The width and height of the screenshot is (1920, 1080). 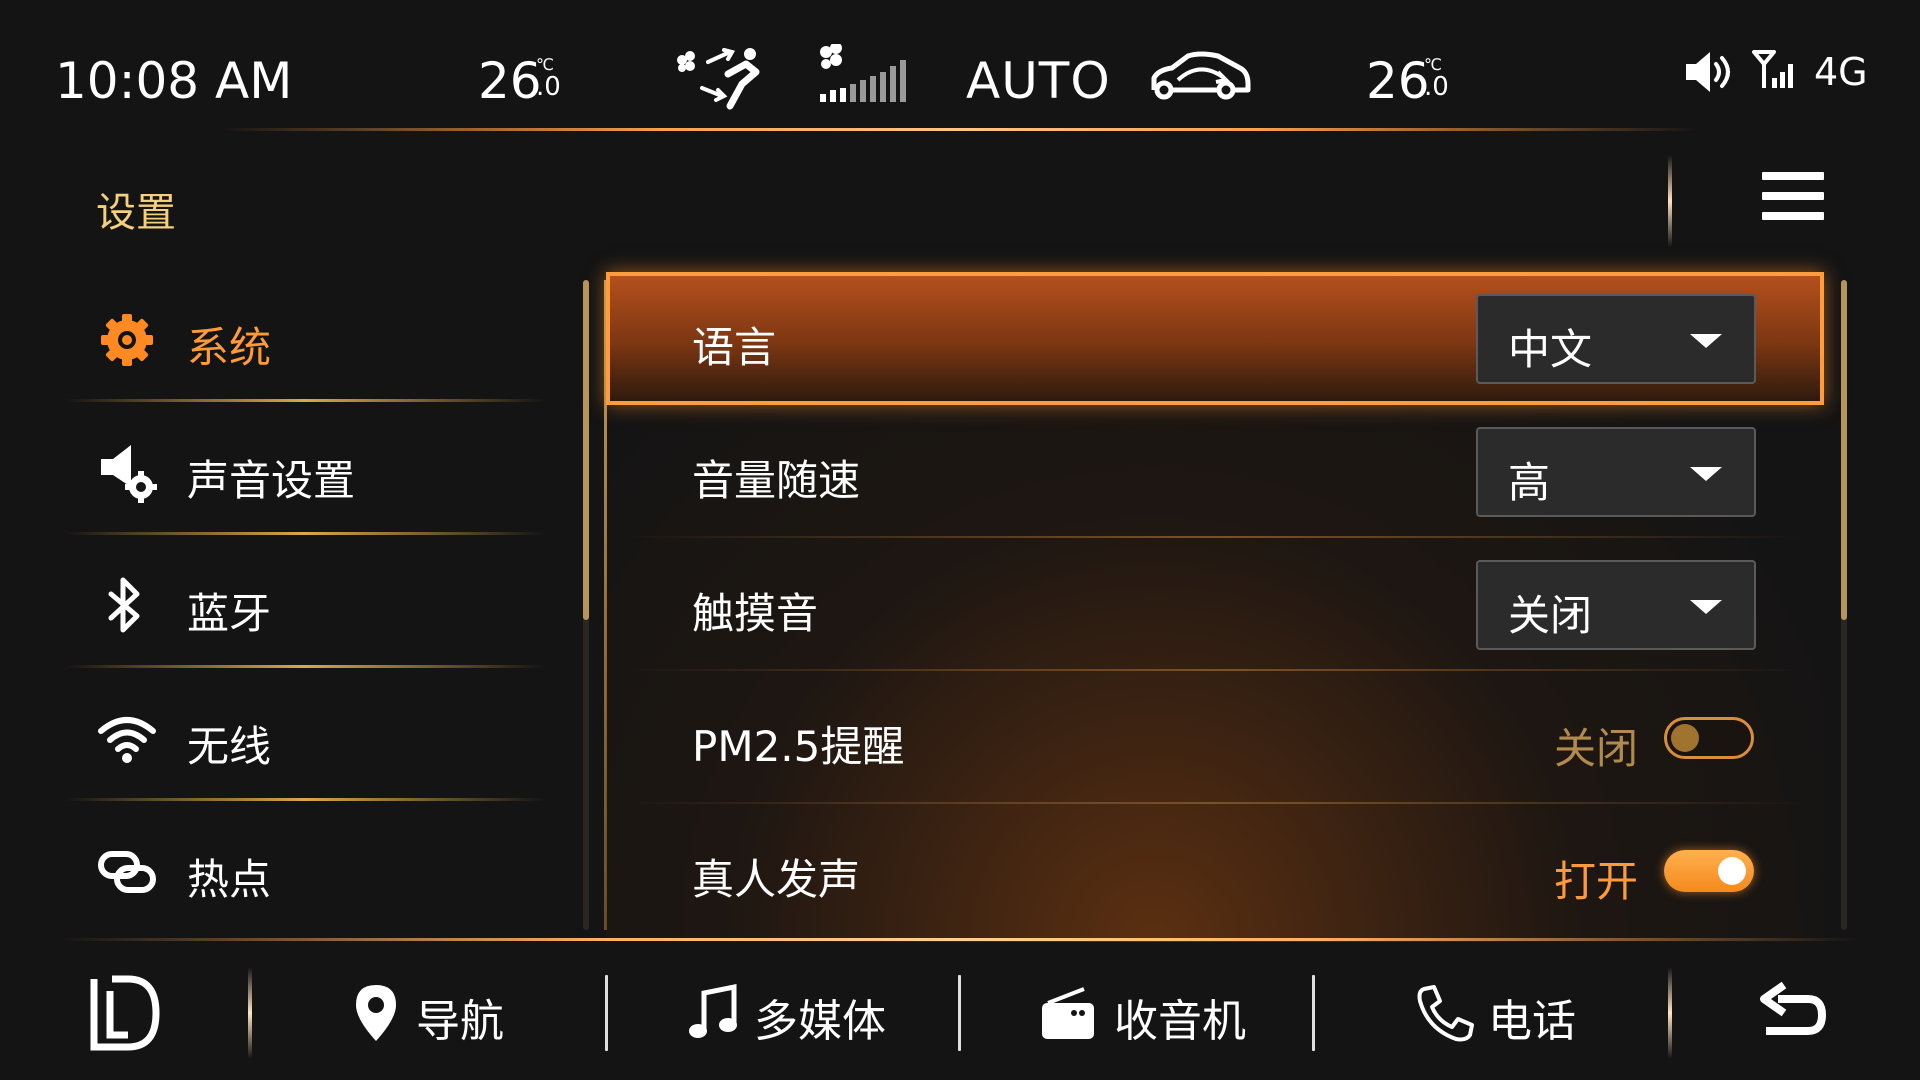 What do you see at coordinates (1793, 200) in the screenshot?
I see `hamburger-menu-icon` at bounding box center [1793, 200].